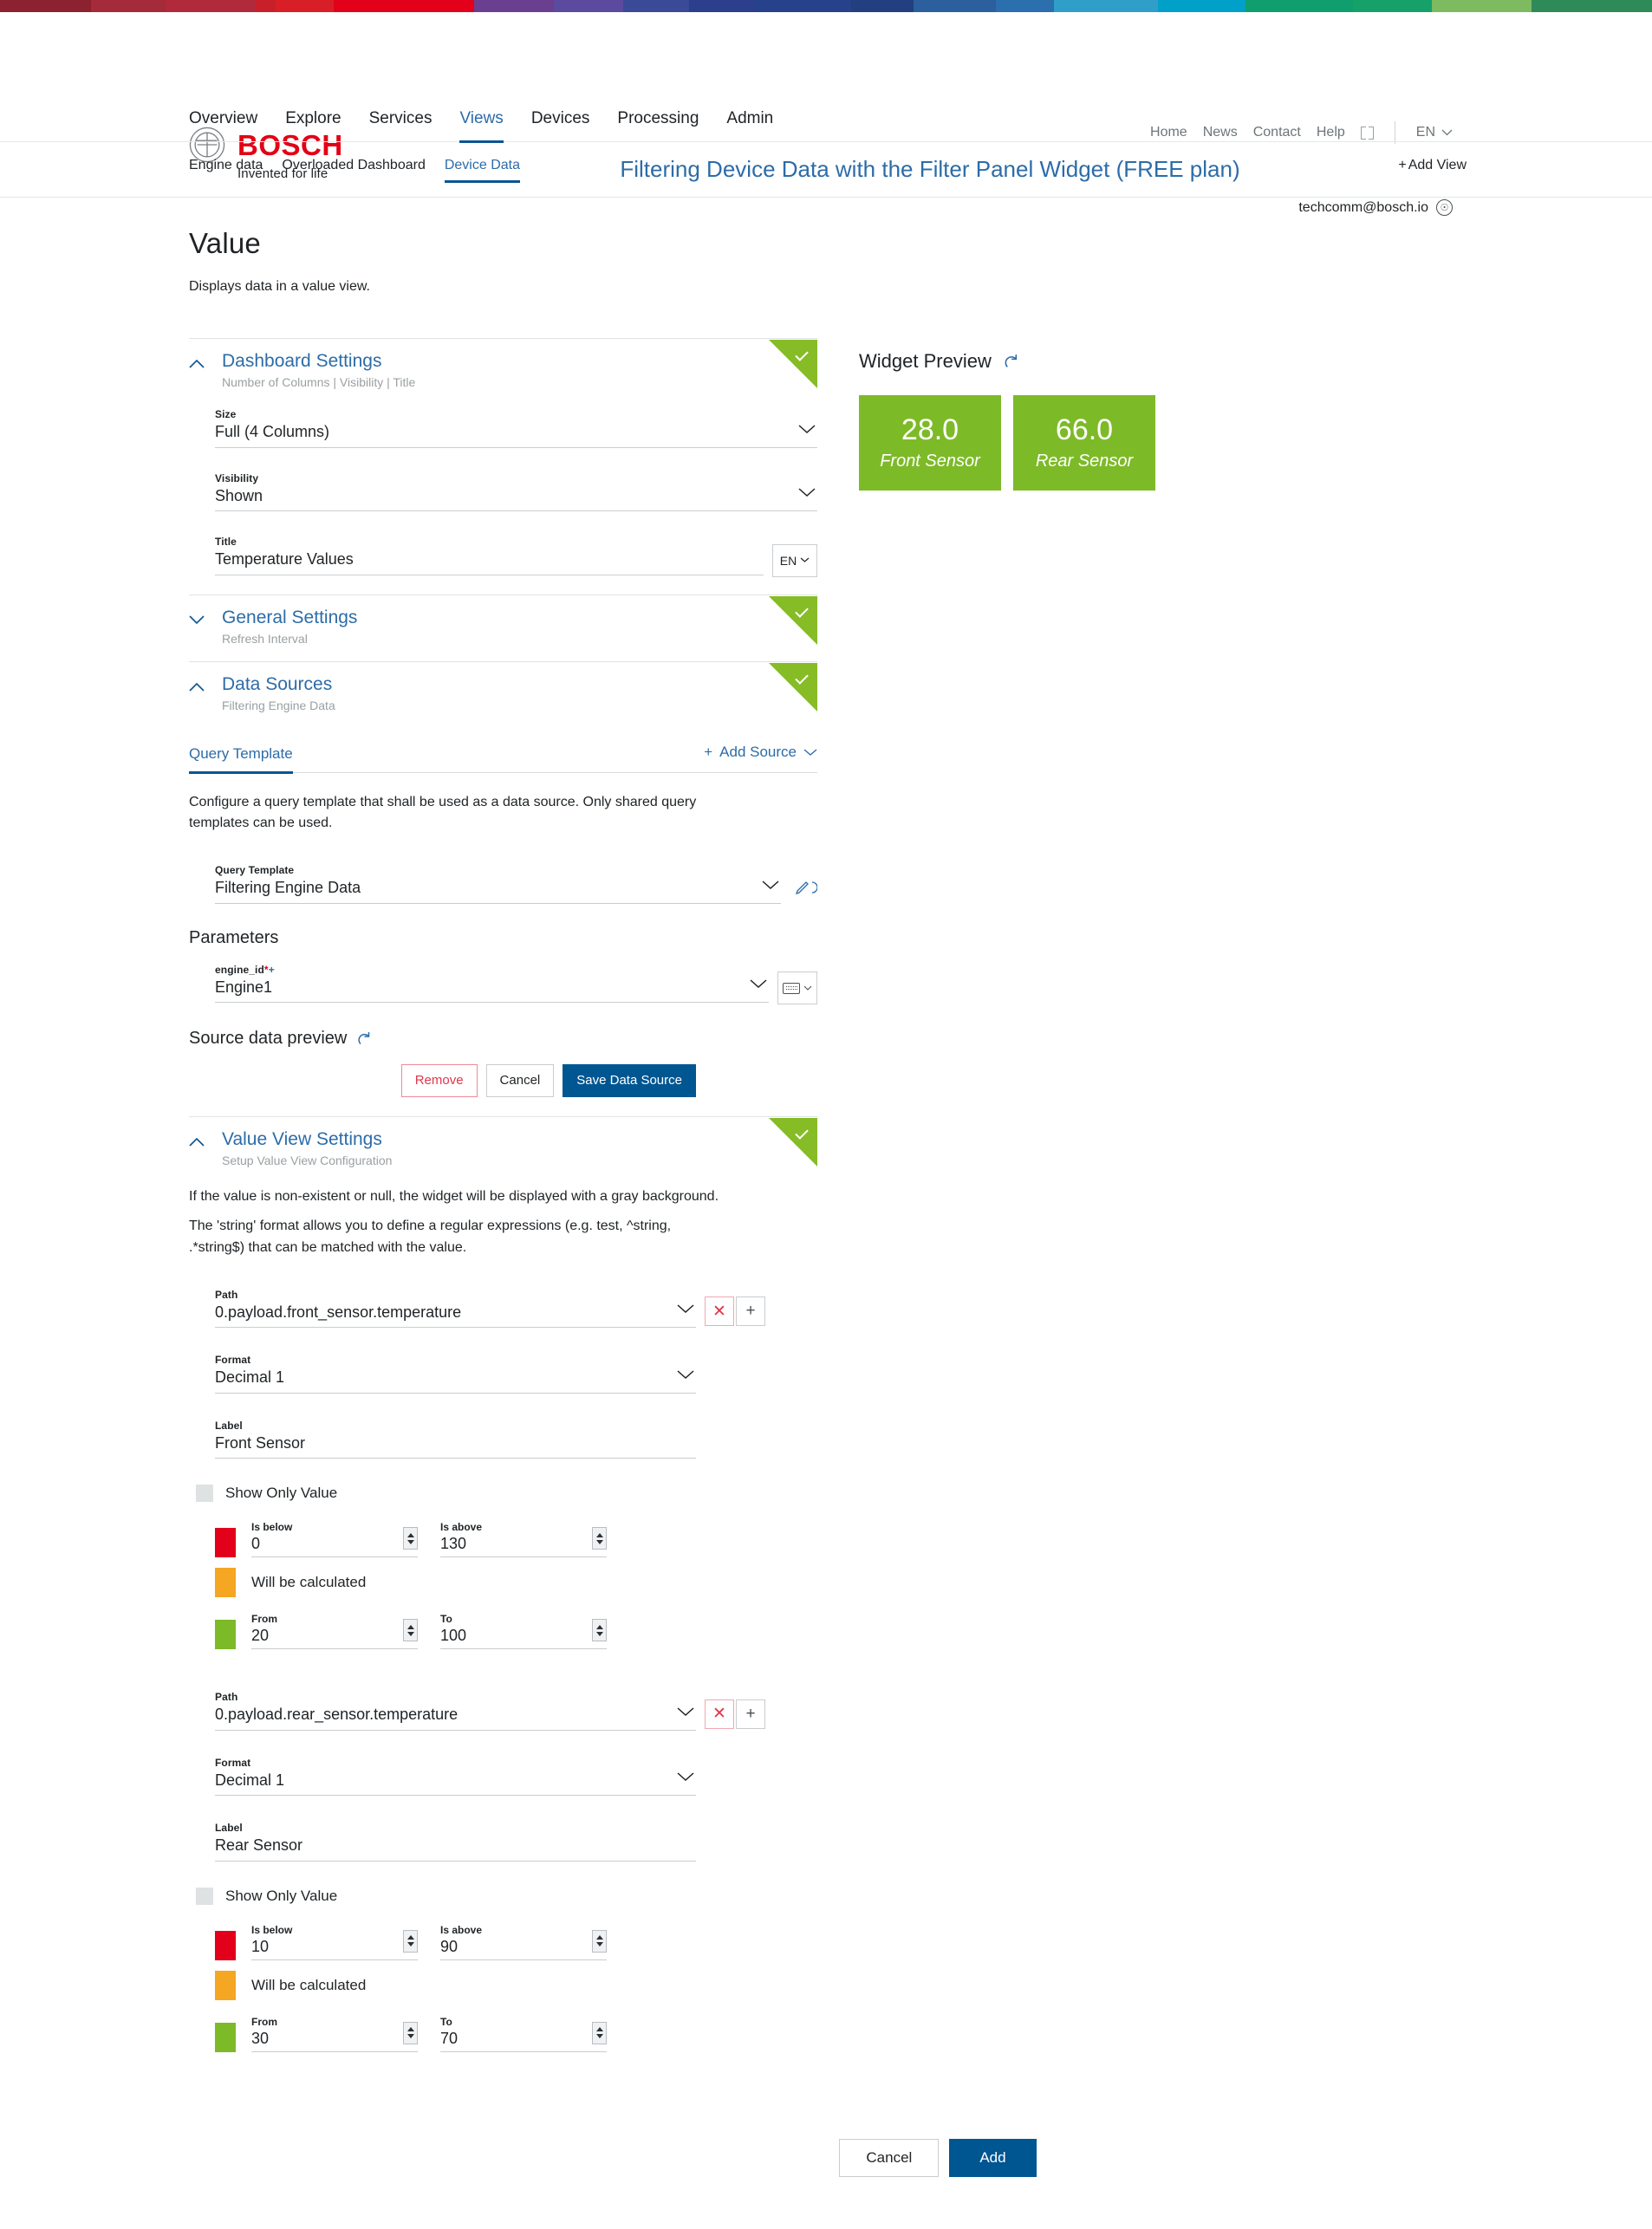 The image size is (1652, 2229). Describe the element at coordinates (439, 1080) in the screenshot. I see `remove-button: Remove` at that location.